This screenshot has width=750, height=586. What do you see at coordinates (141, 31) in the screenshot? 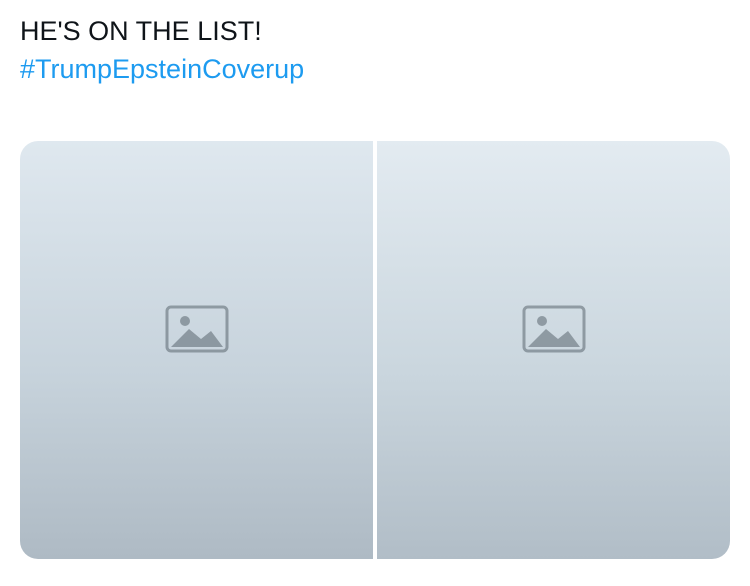
I see `post-text-line: HE'S ON THE LIST!` at bounding box center [141, 31].